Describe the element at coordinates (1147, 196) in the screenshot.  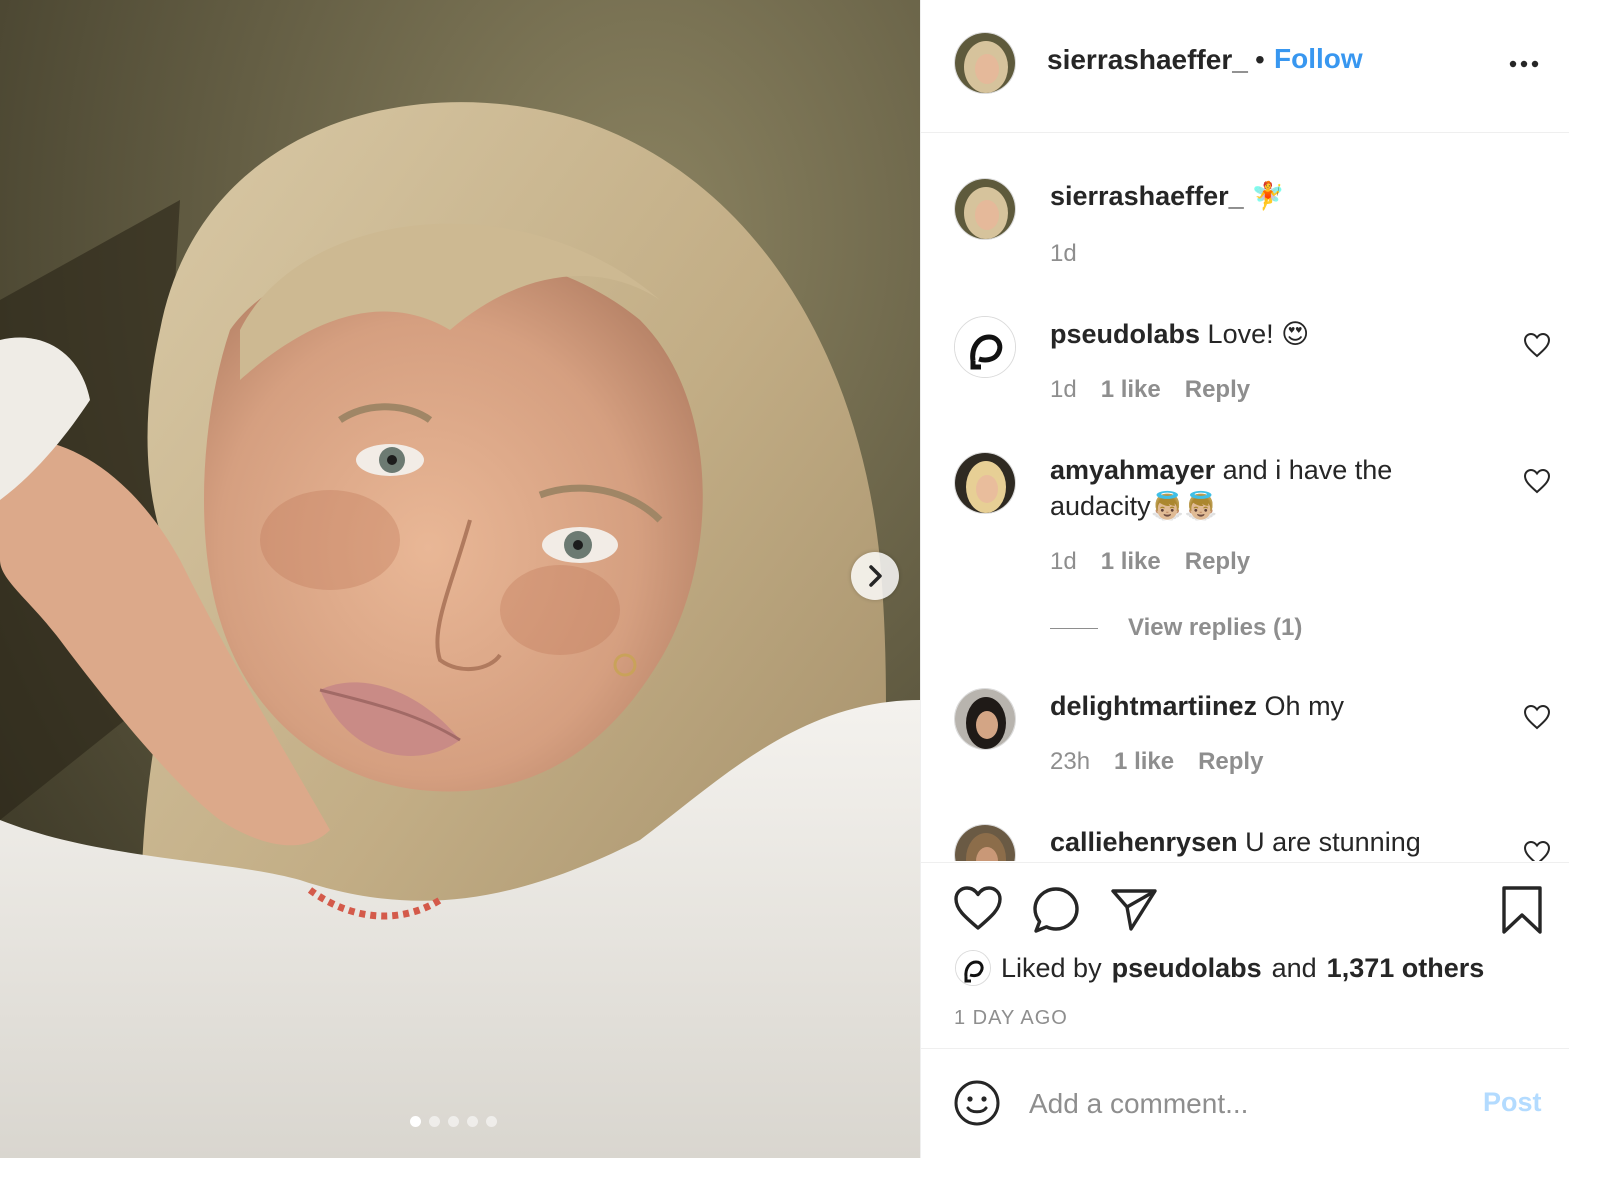
I see `caption-username: sierrashaeffer_` at that location.